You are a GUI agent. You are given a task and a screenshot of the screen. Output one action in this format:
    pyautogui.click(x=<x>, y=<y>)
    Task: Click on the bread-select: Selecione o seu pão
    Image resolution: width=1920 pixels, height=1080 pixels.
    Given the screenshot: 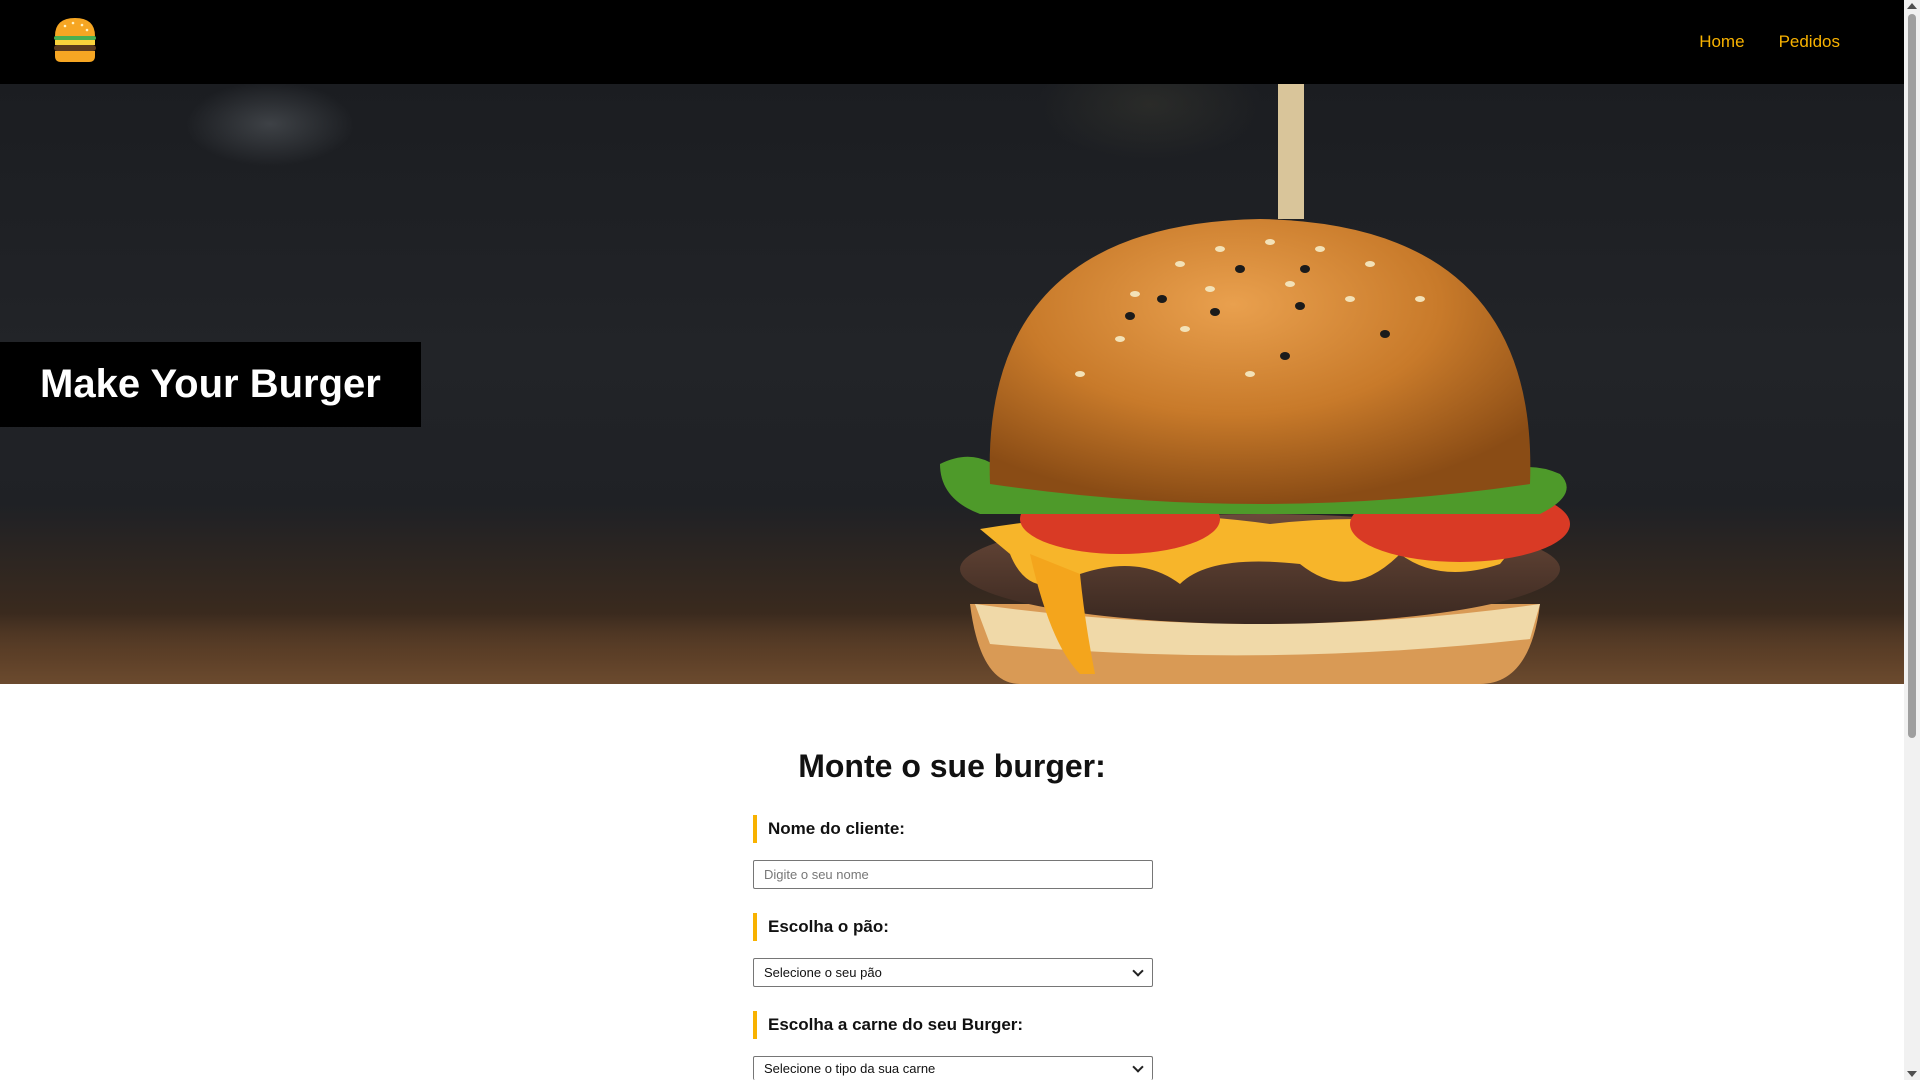 What is the action you would take?
    pyautogui.click(x=953, y=972)
    